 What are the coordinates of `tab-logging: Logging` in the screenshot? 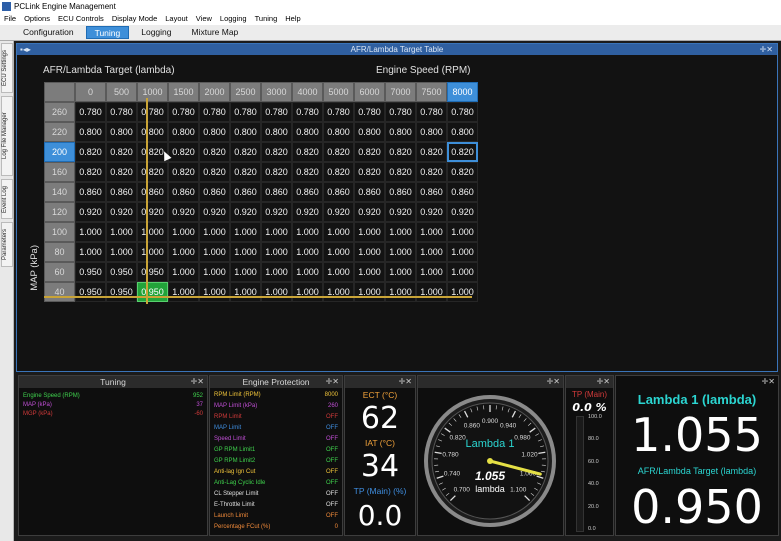 It's located at (156, 32).